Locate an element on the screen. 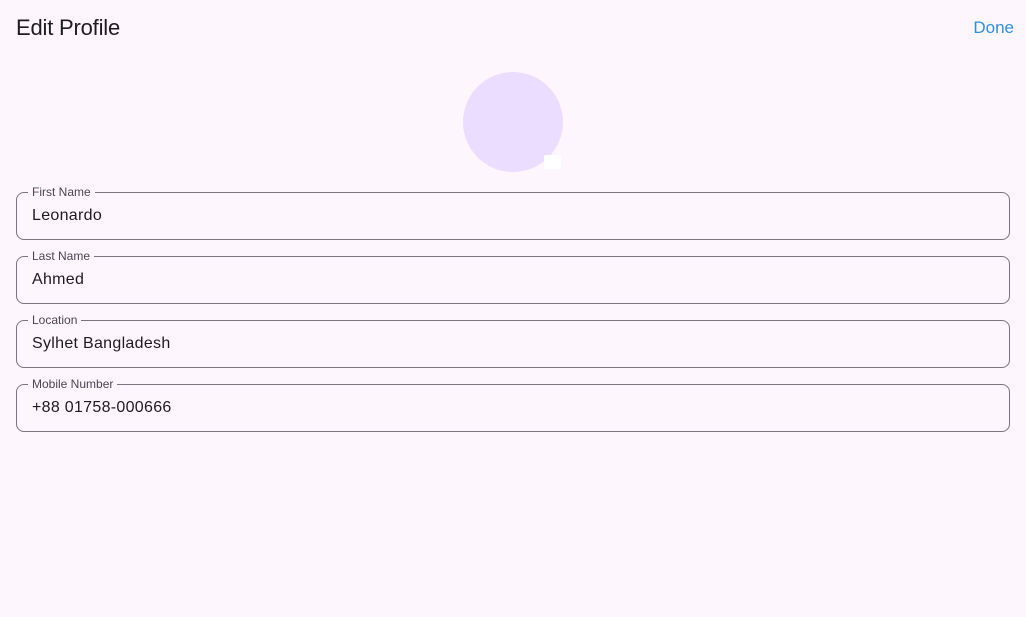 The height and width of the screenshot is (617, 1026). first-name-field: First Name Leonardo is located at coordinates (513, 212).